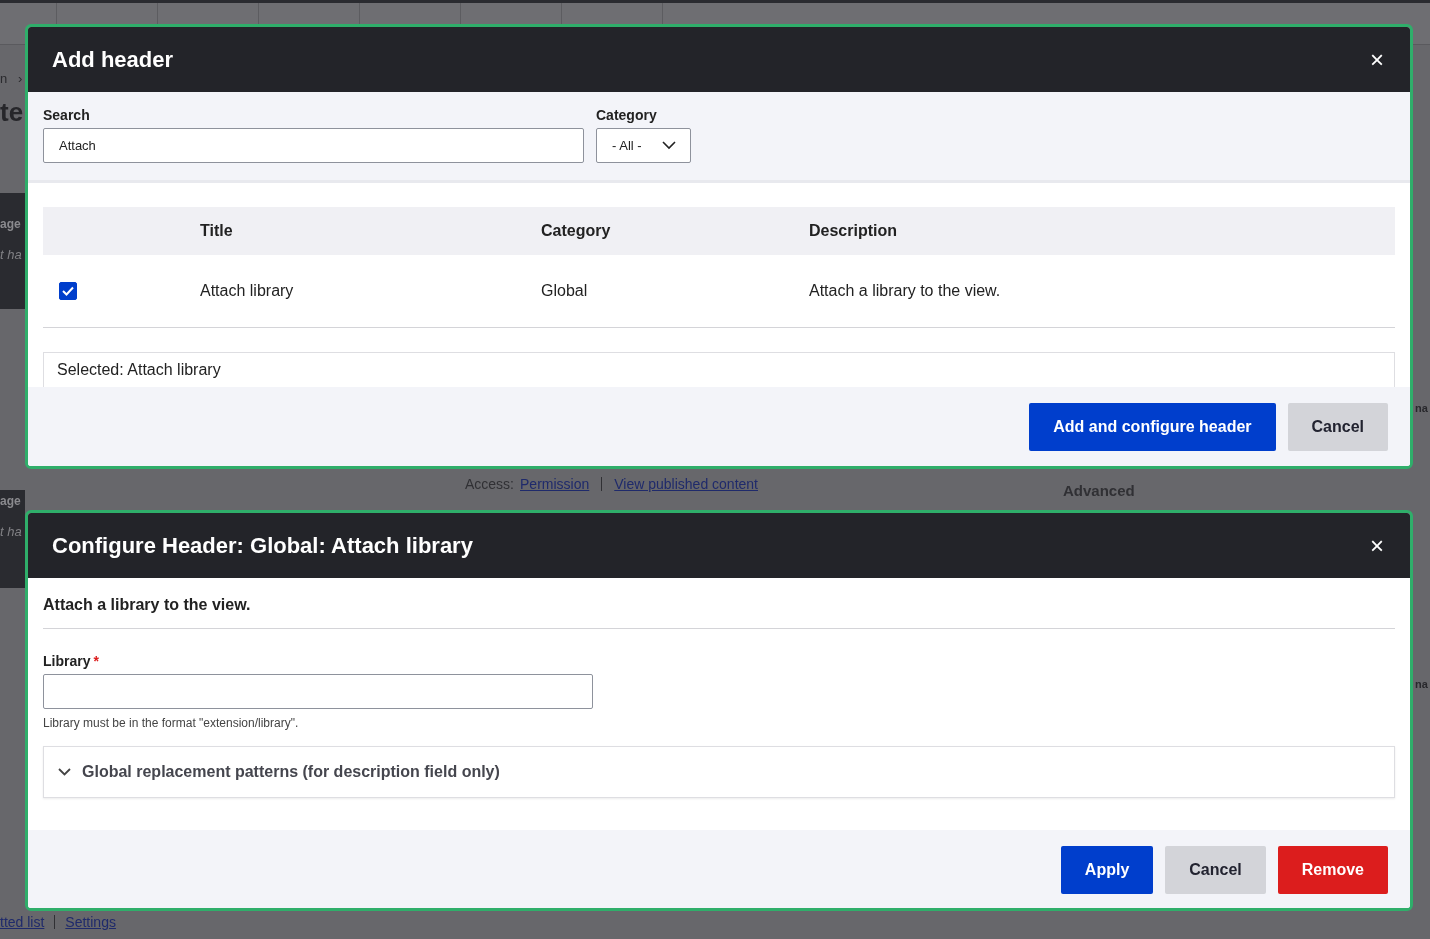  Describe the element at coordinates (171, 723) in the screenshot. I see `field-description: Library must be in the format "extension/library".` at that location.